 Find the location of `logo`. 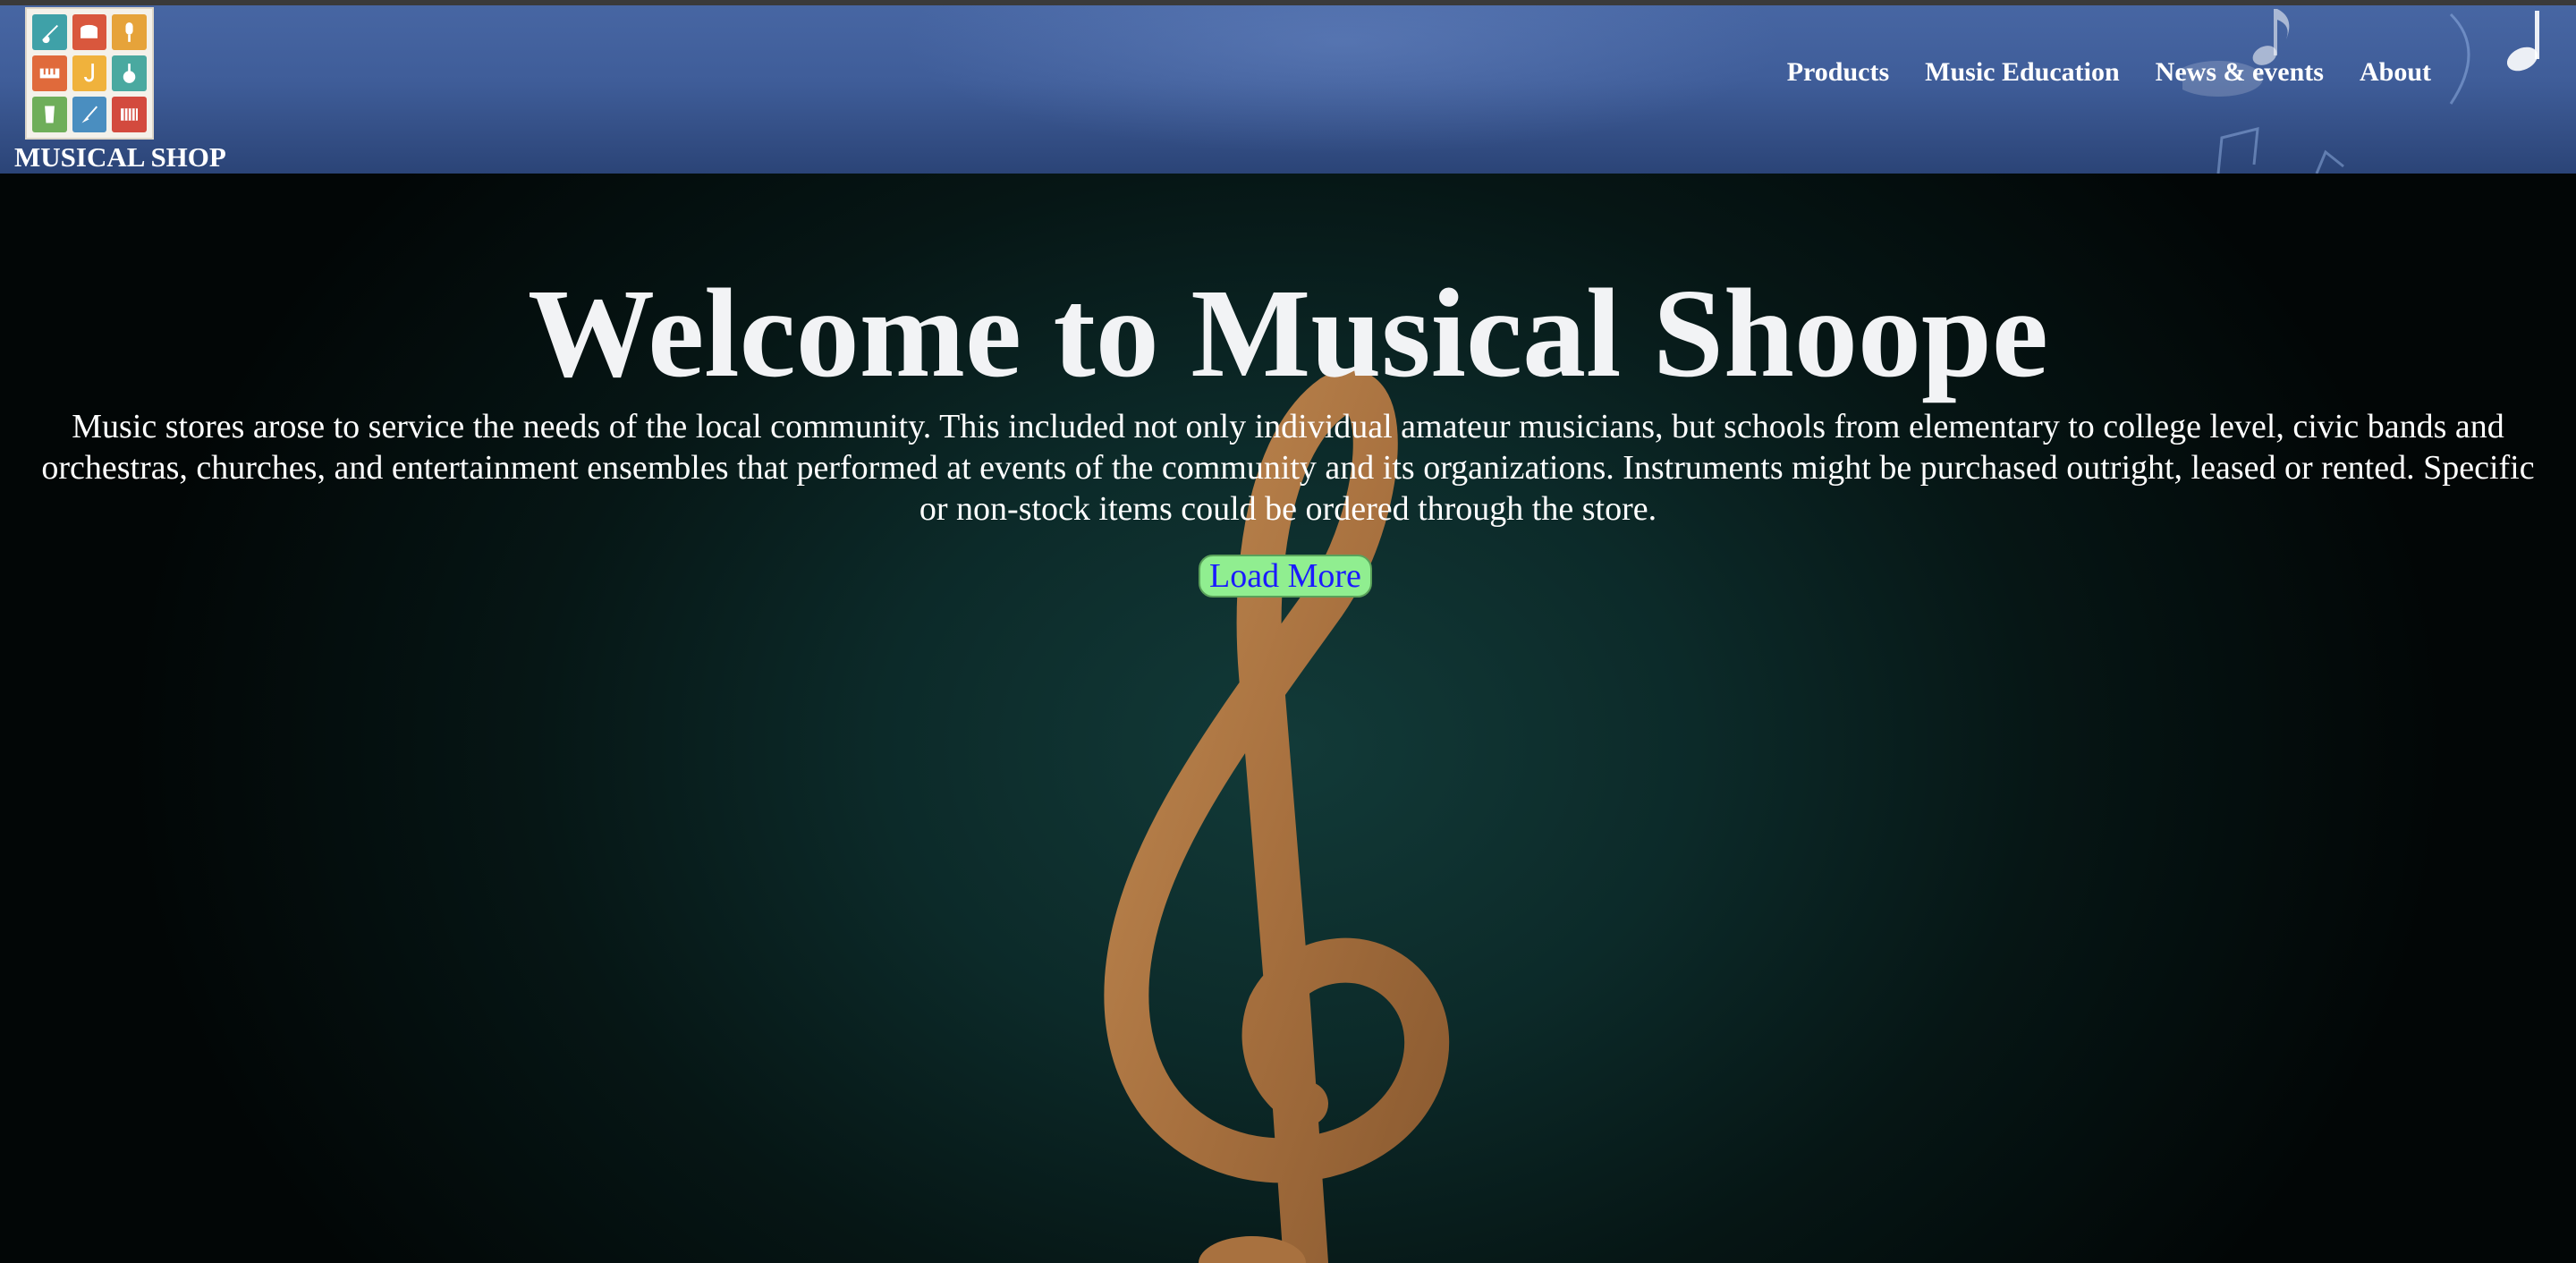

logo is located at coordinates (89, 73).